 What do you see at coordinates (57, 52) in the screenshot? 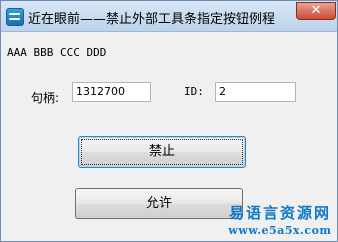
I see `text-line: AAA BBB CCC DDD` at bounding box center [57, 52].